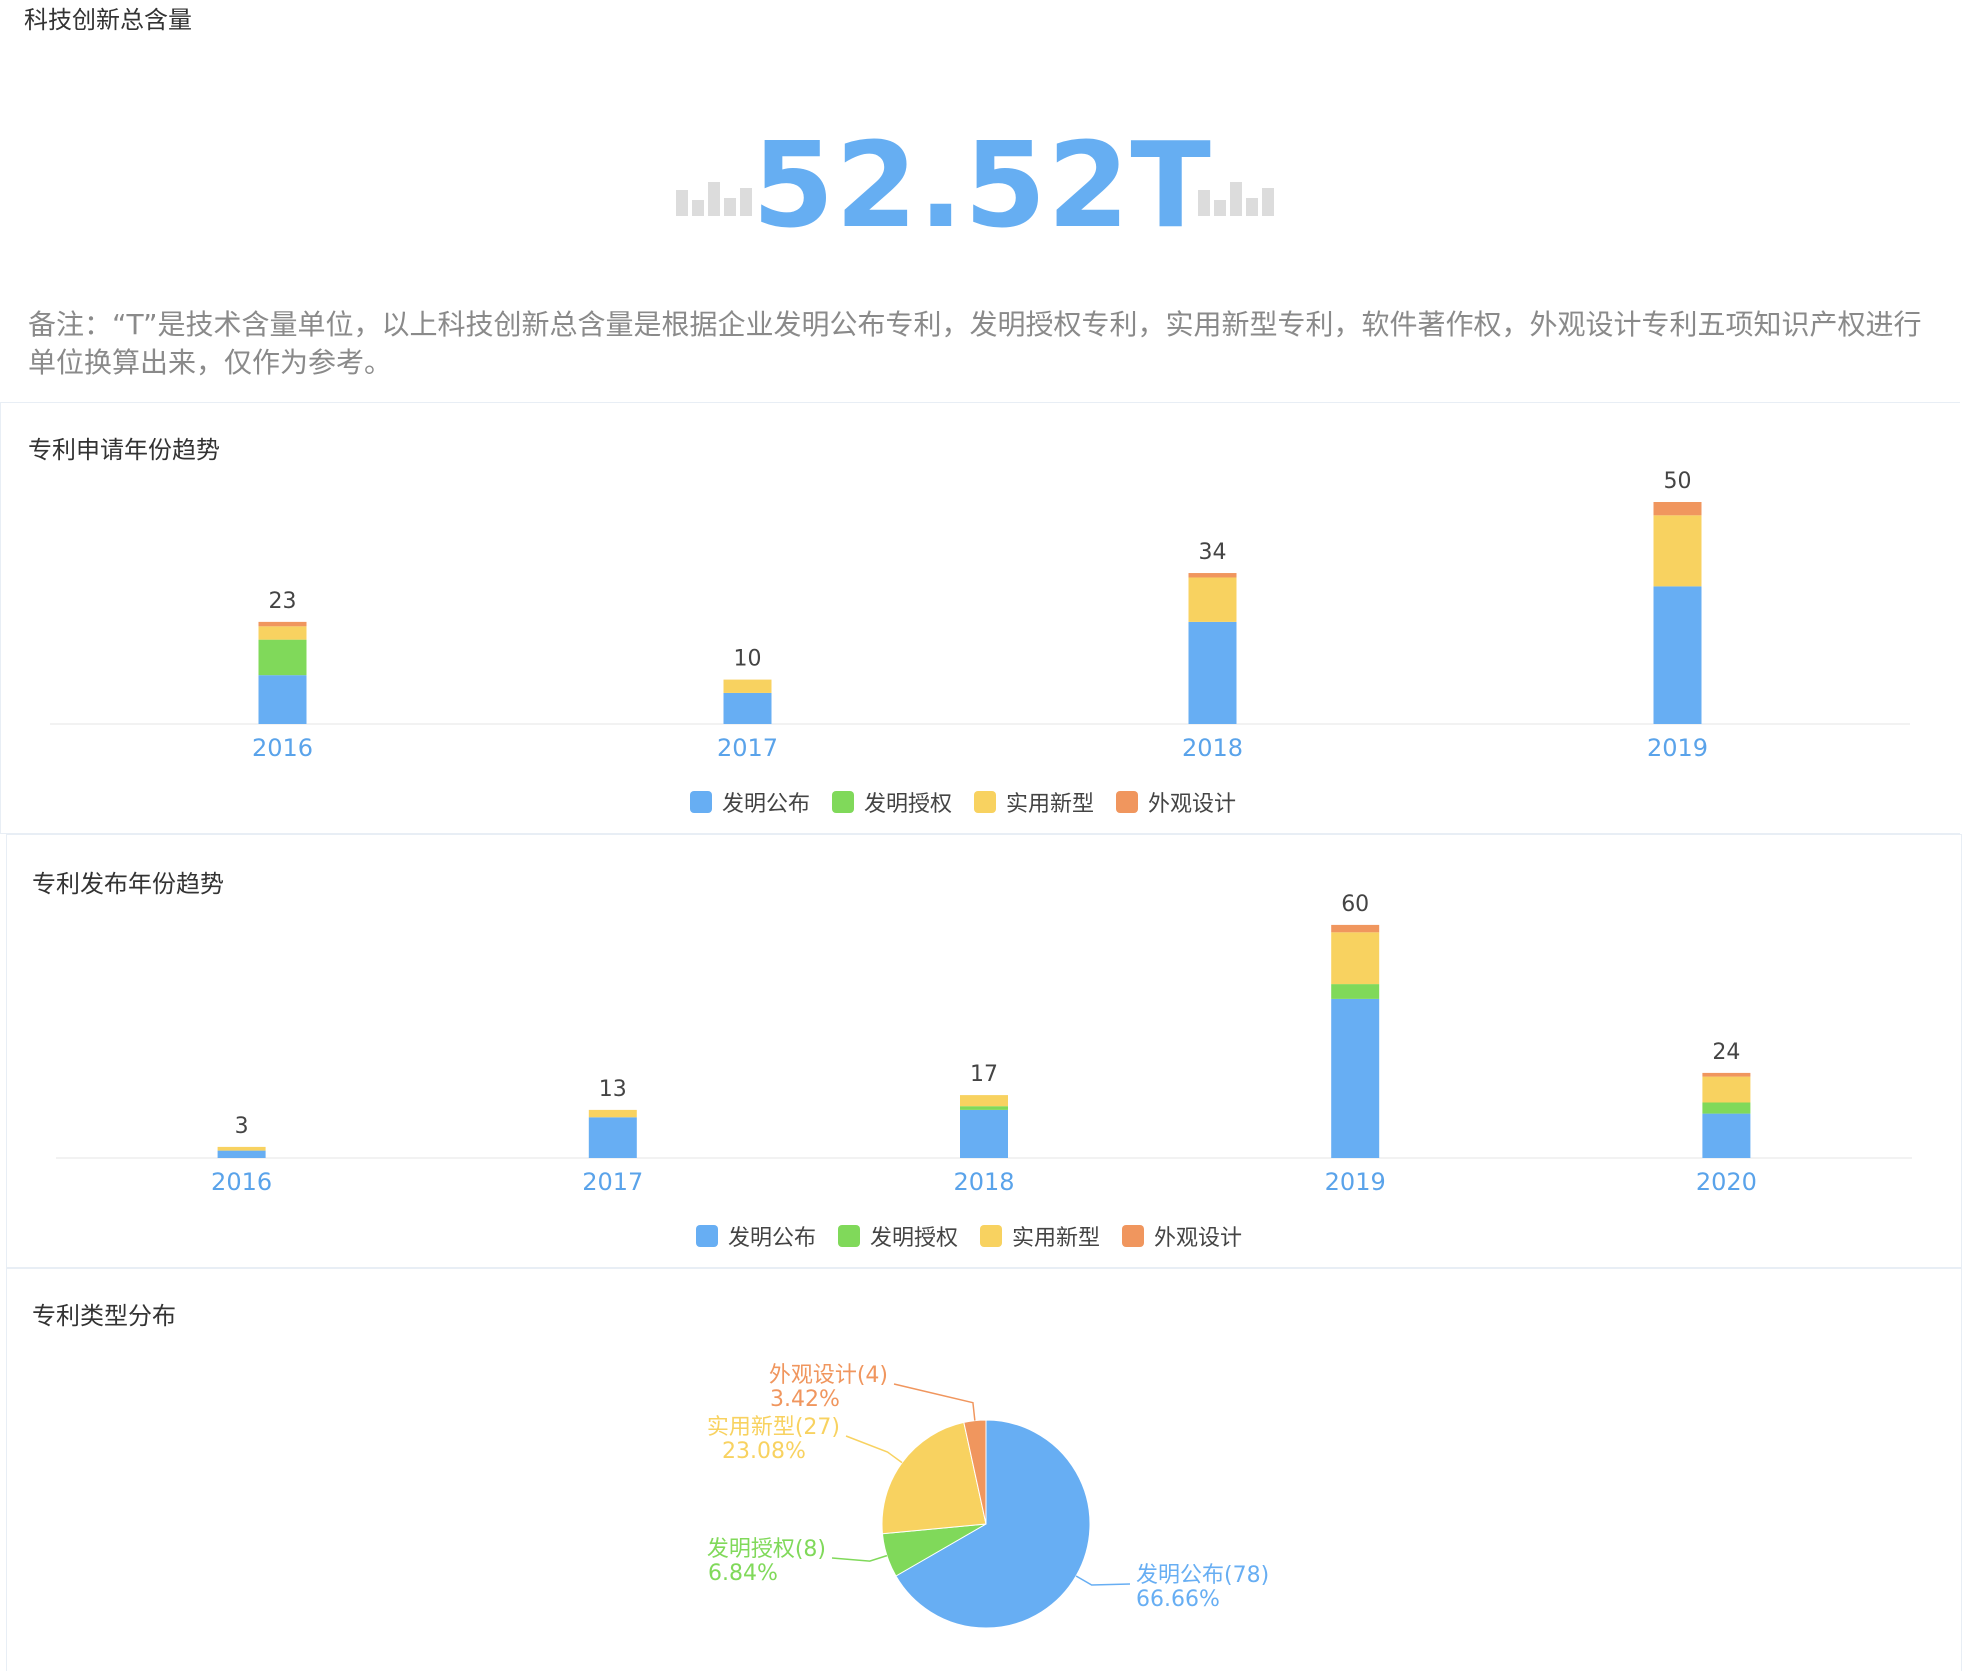  I want to click on bar-total-label: 60, so click(1355, 905).